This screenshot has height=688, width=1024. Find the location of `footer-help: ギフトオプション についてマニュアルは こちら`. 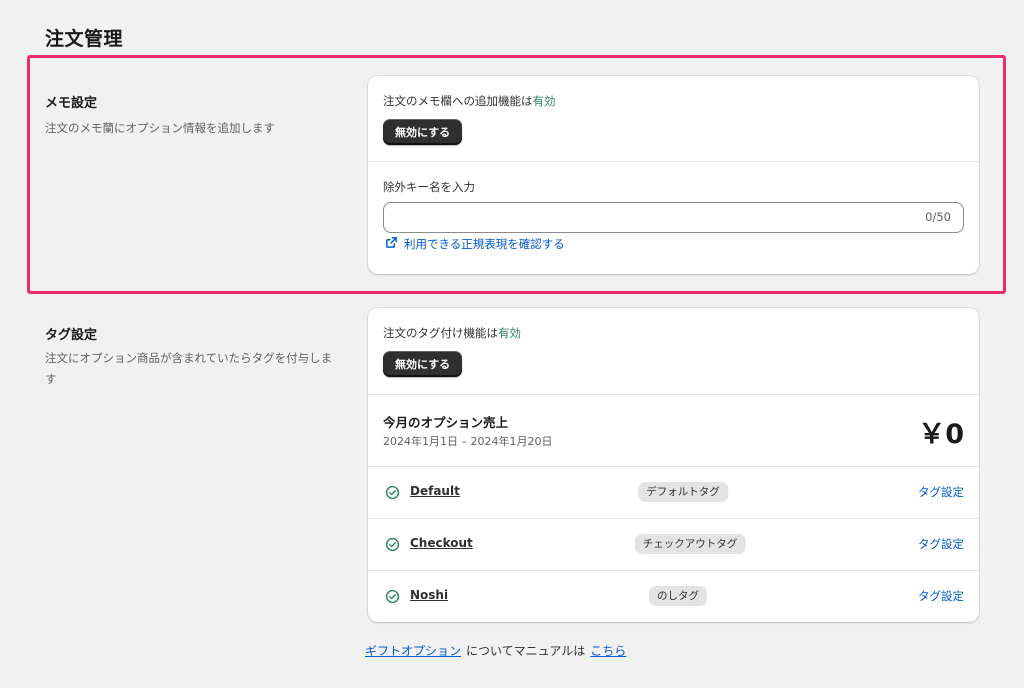

footer-help: ギフトオプション についてマニュアルは こちら is located at coordinates (495, 650).